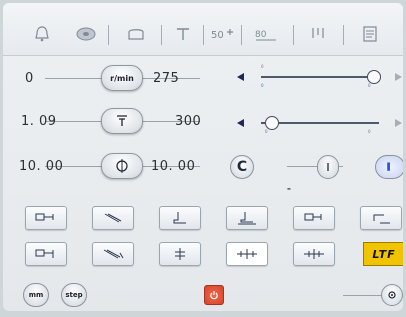 The image size is (406, 317). Describe the element at coordinates (41, 166) in the screenshot. I see `thread-left-value: 10. 00` at that location.